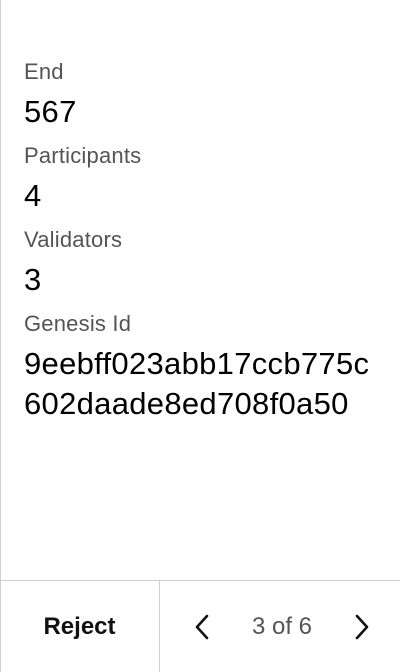  I want to click on field-value-participants: 4, so click(33, 195).